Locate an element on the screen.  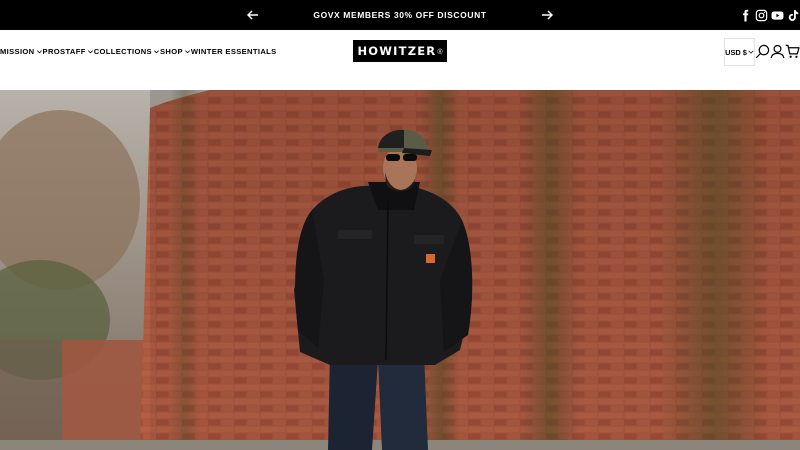
facebook-link is located at coordinates (745, 15).